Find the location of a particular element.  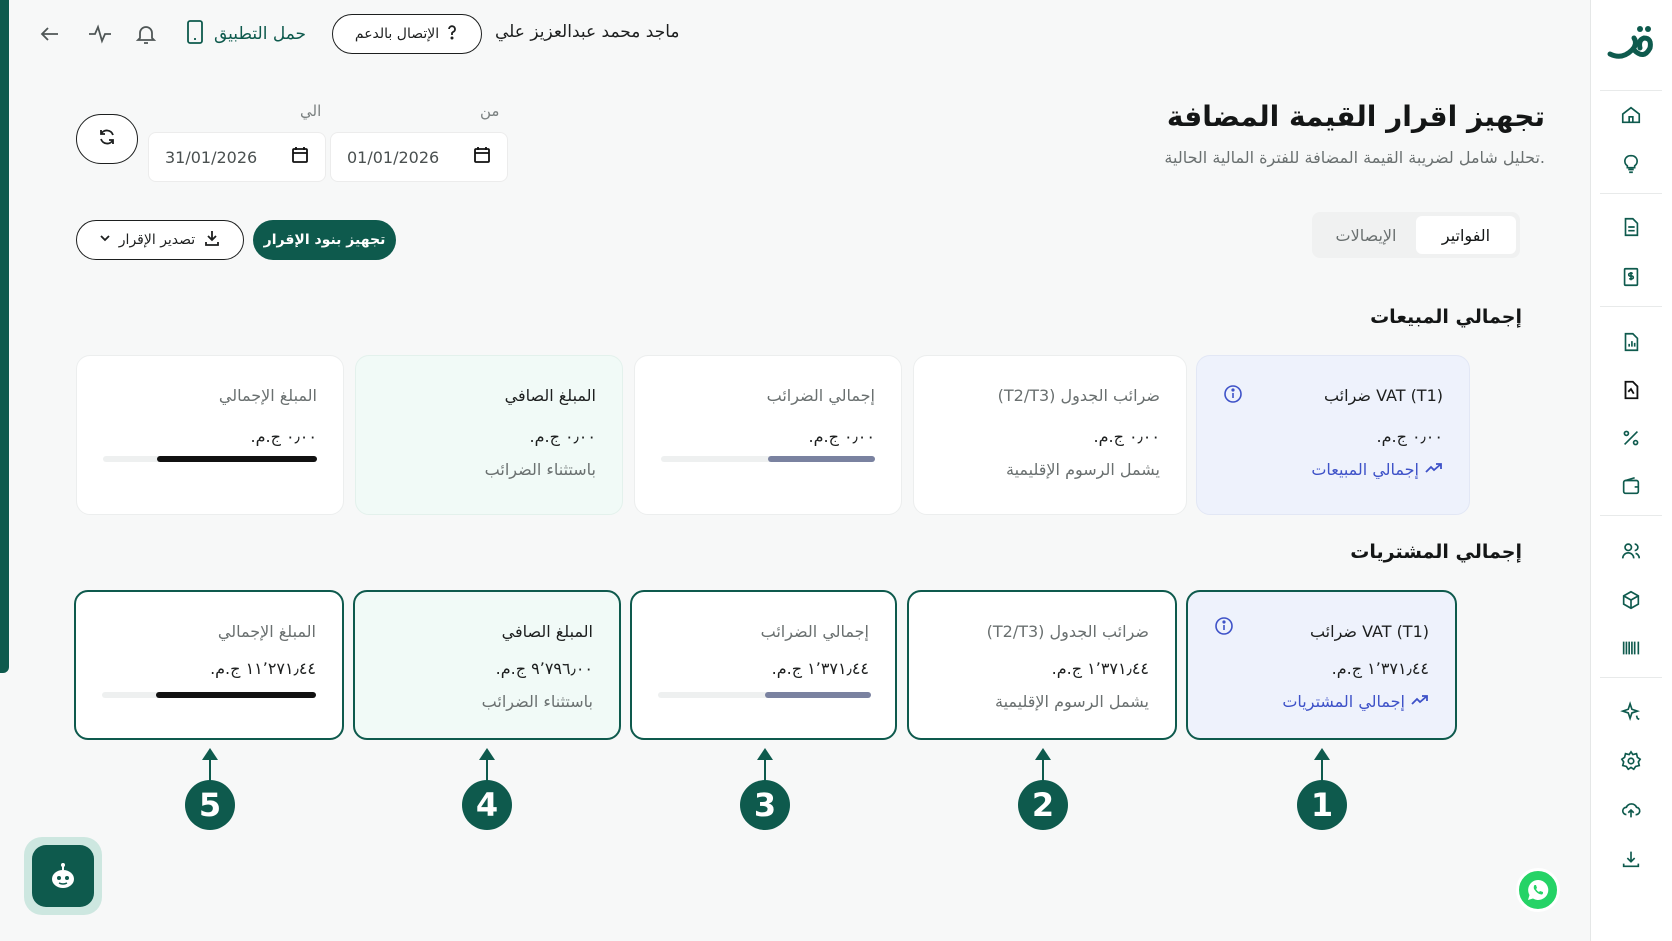

contact-support-button: الإتصال بالدعم is located at coordinates (407, 34).